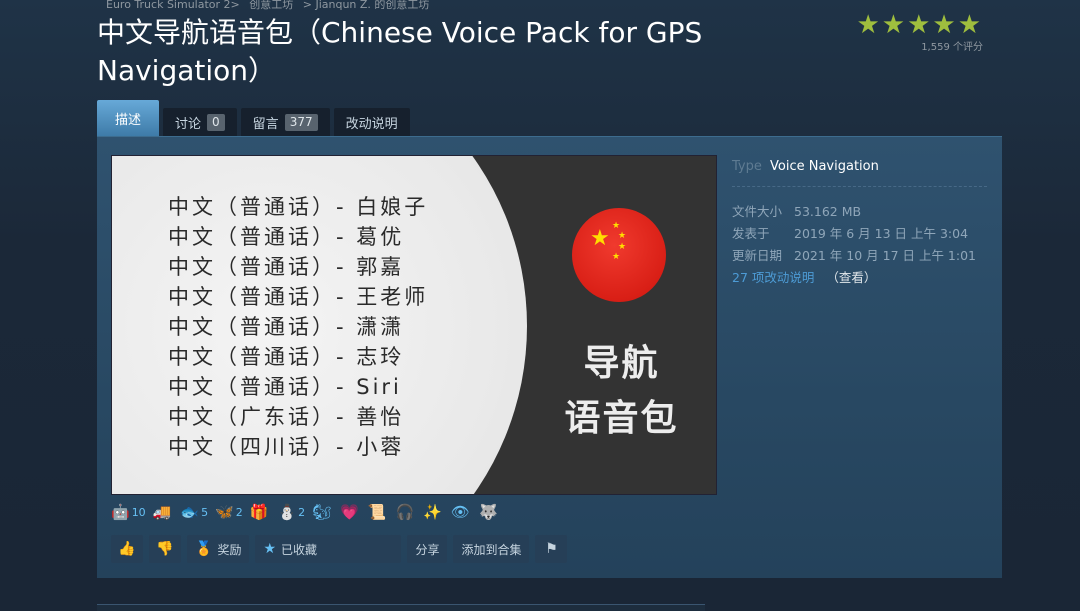  Describe the element at coordinates (190, 512) in the screenshot. I see `fish-award-icon: 🐟` at that location.